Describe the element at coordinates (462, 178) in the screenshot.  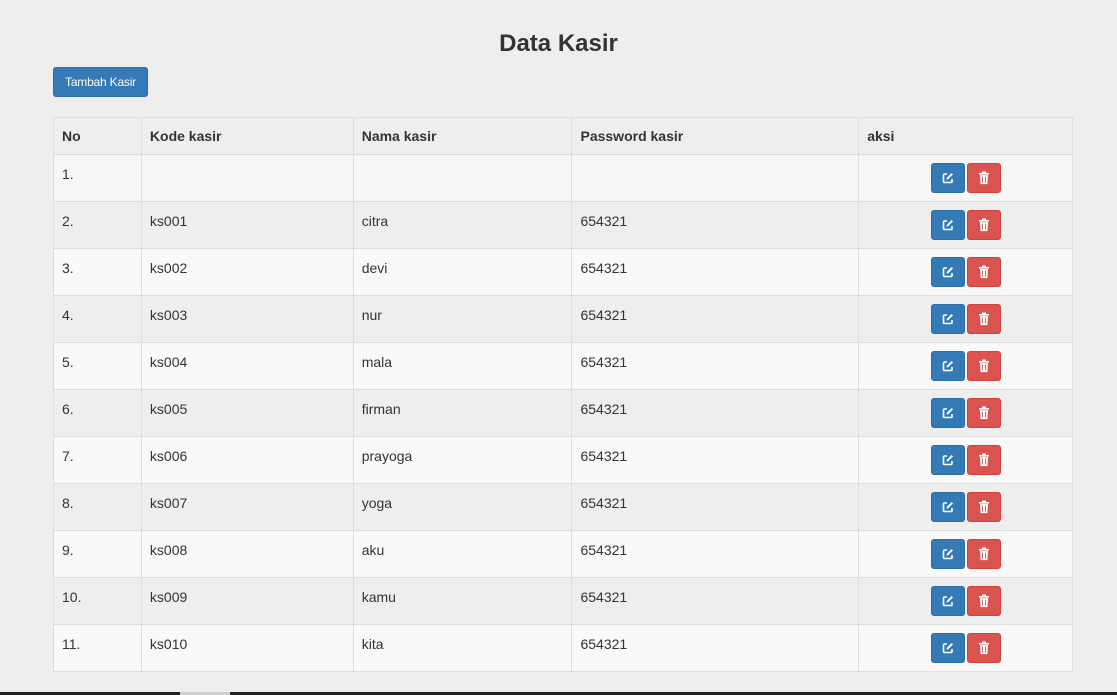
I see `cell-nama-kasir` at that location.